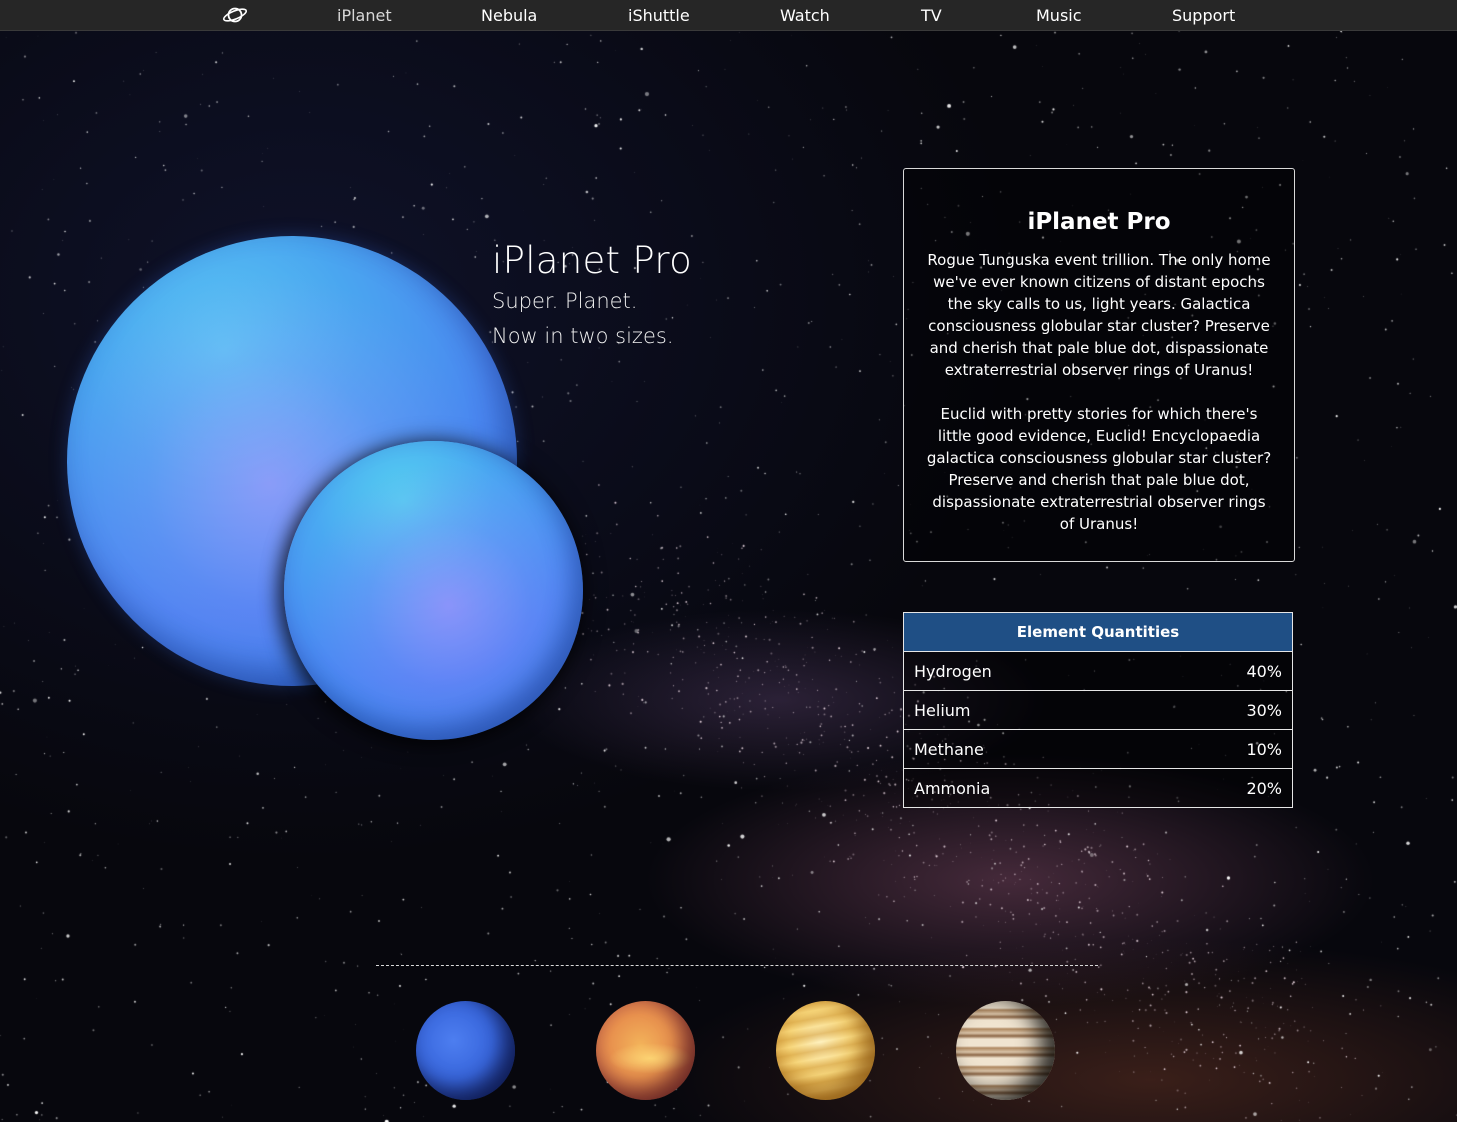  What do you see at coordinates (931, 15) in the screenshot?
I see `nav-item-tv: TV` at bounding box center [931, 15].